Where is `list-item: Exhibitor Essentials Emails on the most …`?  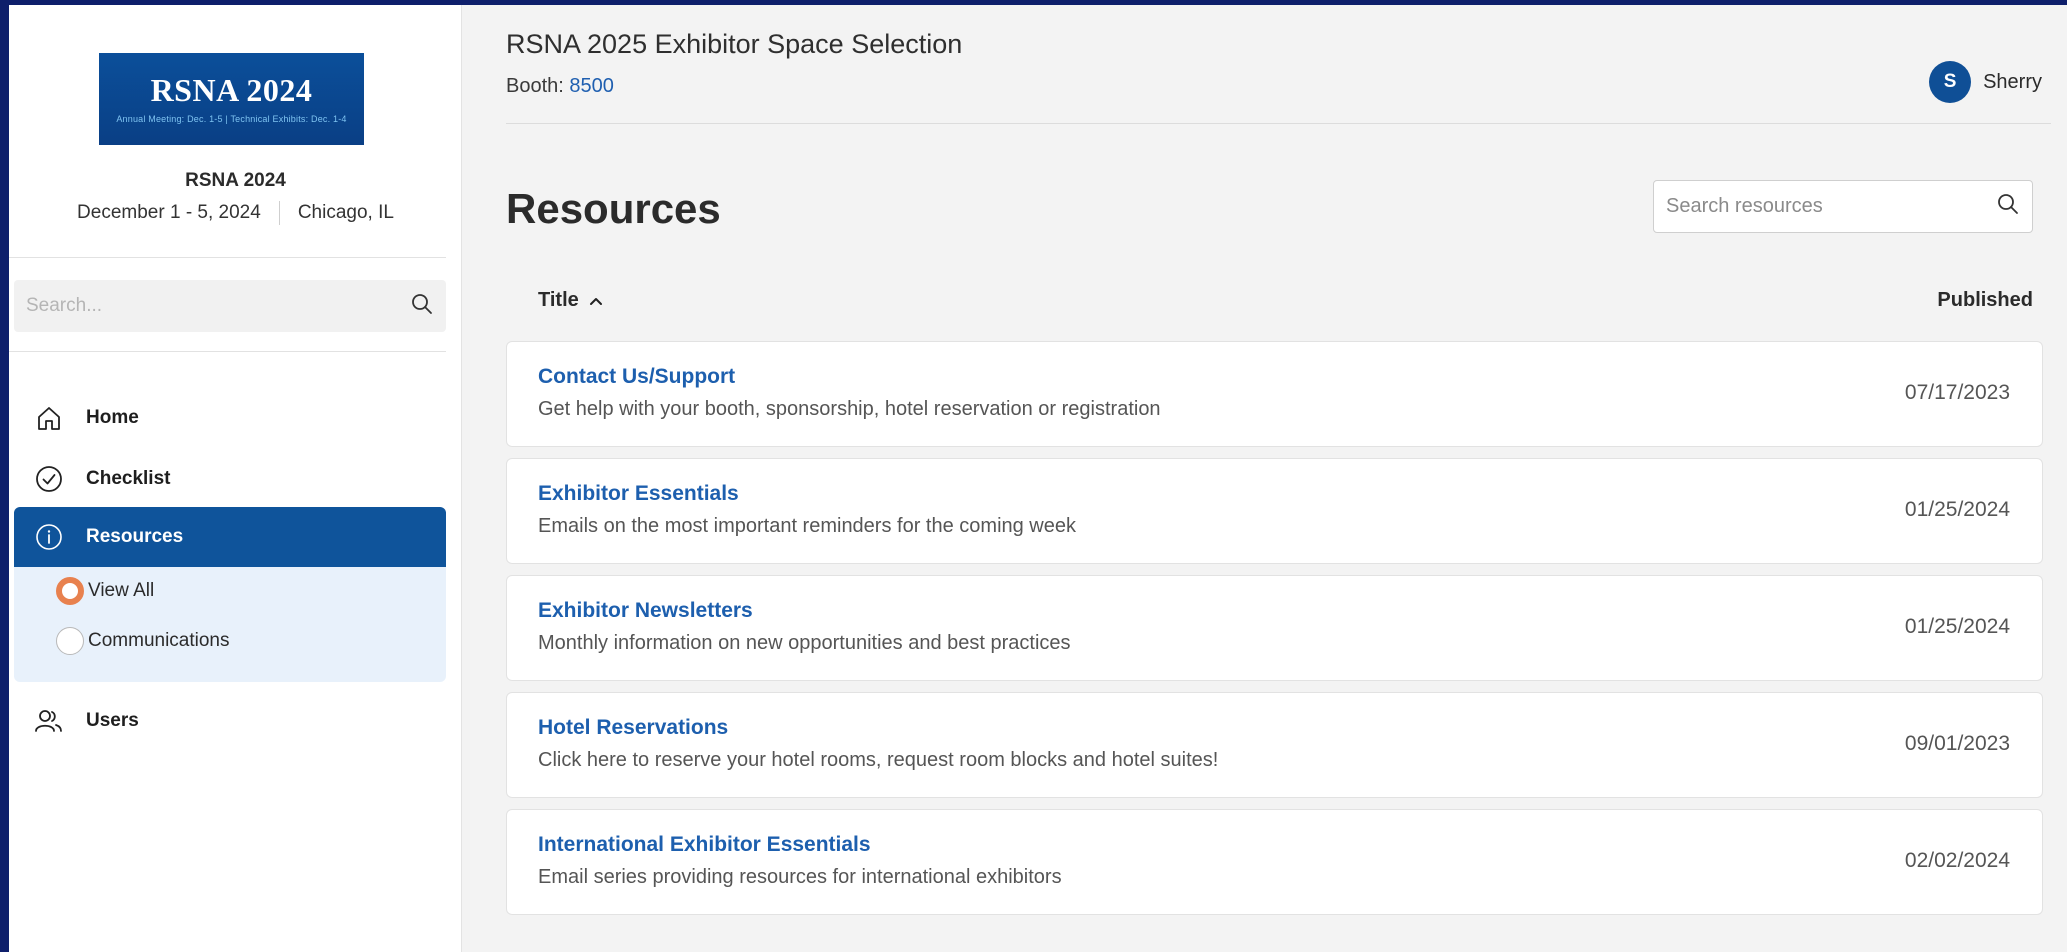
list-item: Exhibitor Essentials Emails on the most … is located at coordinates (1274, 511).